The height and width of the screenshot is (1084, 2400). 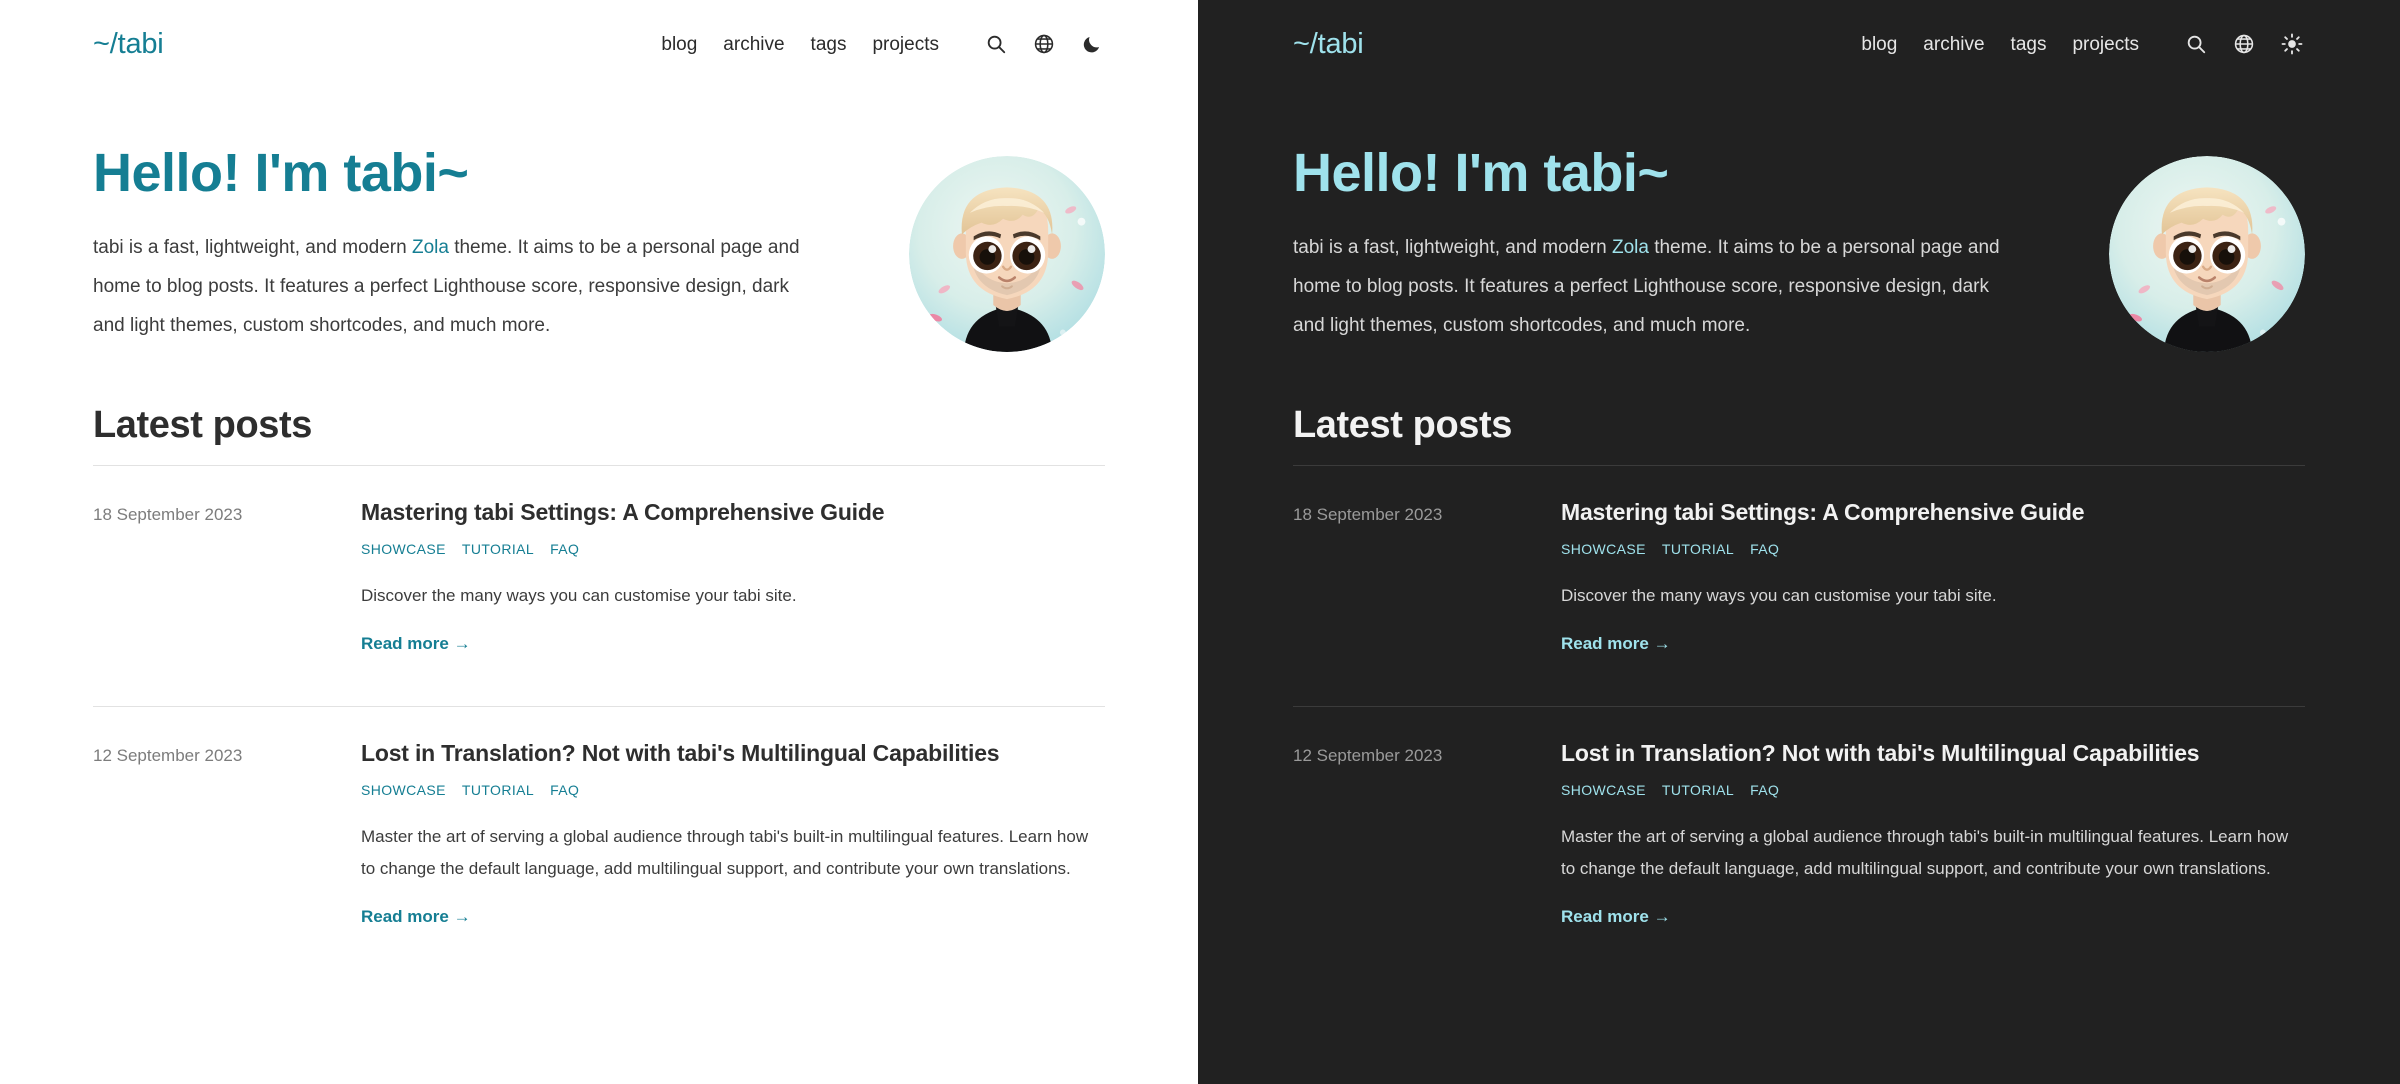 What do you see at coordinates (2292, 44) in the screenshot?
I see `sun-icon` at bounding box center [2292, 44].